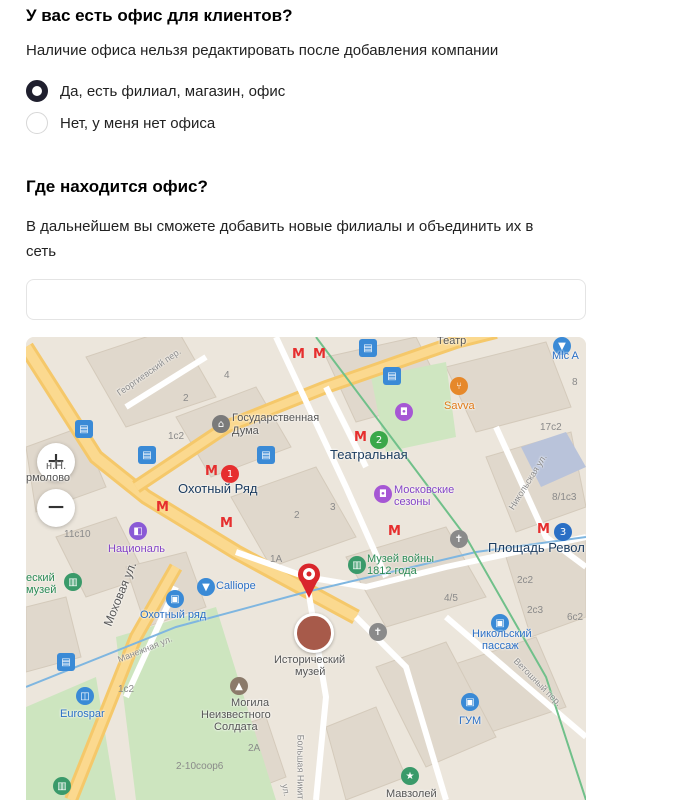 This screenshot has height=800, width=680. Describe the element at coordinates (525, 580) in the screenshot. I see `house-number: 2c2` at that location.